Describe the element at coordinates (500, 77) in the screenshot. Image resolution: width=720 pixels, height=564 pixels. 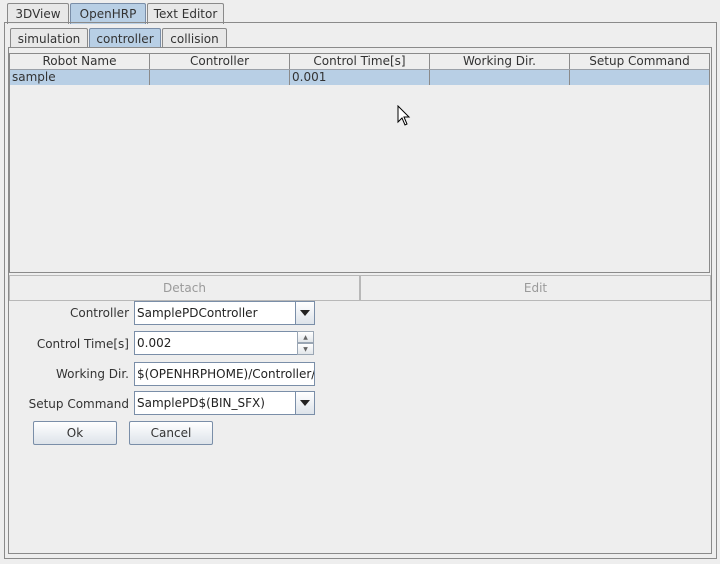
I see `cell-working-dir` at that location.